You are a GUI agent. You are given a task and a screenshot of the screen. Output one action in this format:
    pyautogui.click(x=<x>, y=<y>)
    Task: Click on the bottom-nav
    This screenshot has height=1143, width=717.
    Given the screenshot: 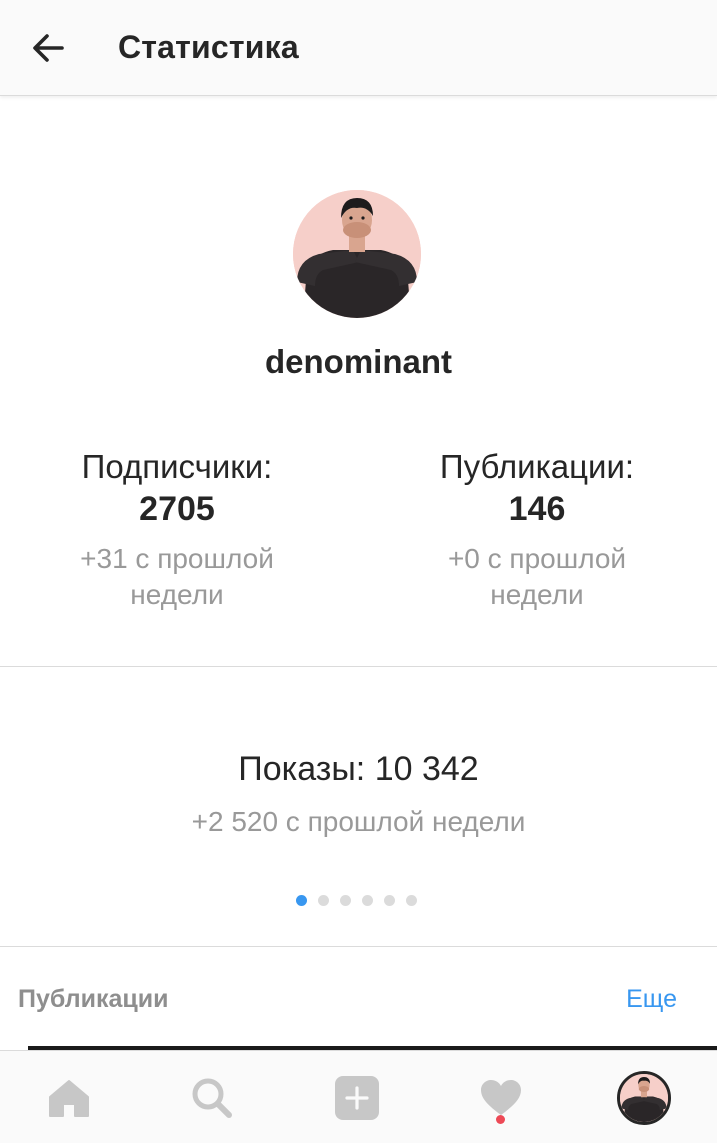 What is the action you would take?
    pyautogui.click(x=358, y=1096)
    